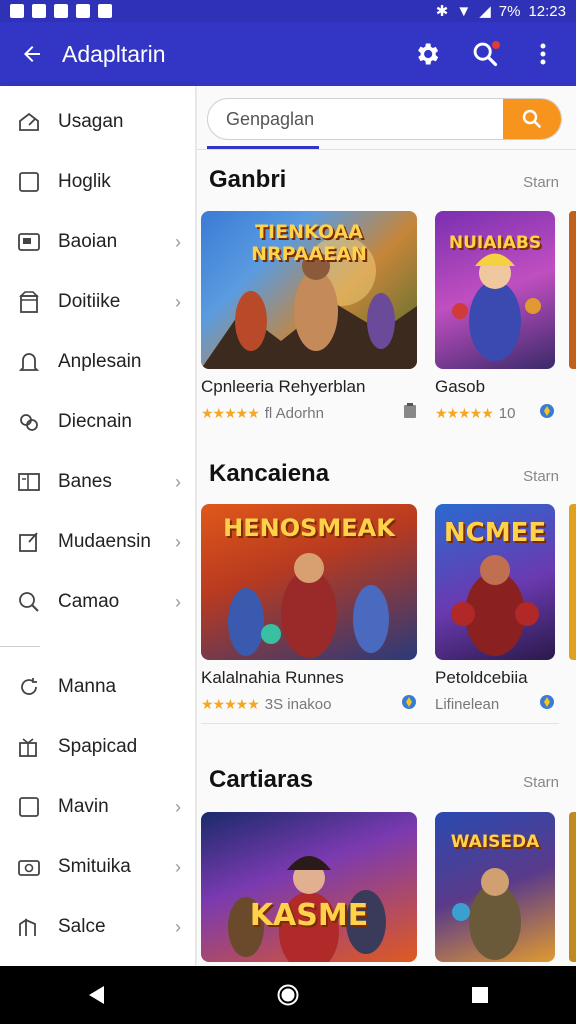  I want to click on drawer-item-label: Smituika, so click(94, 866).